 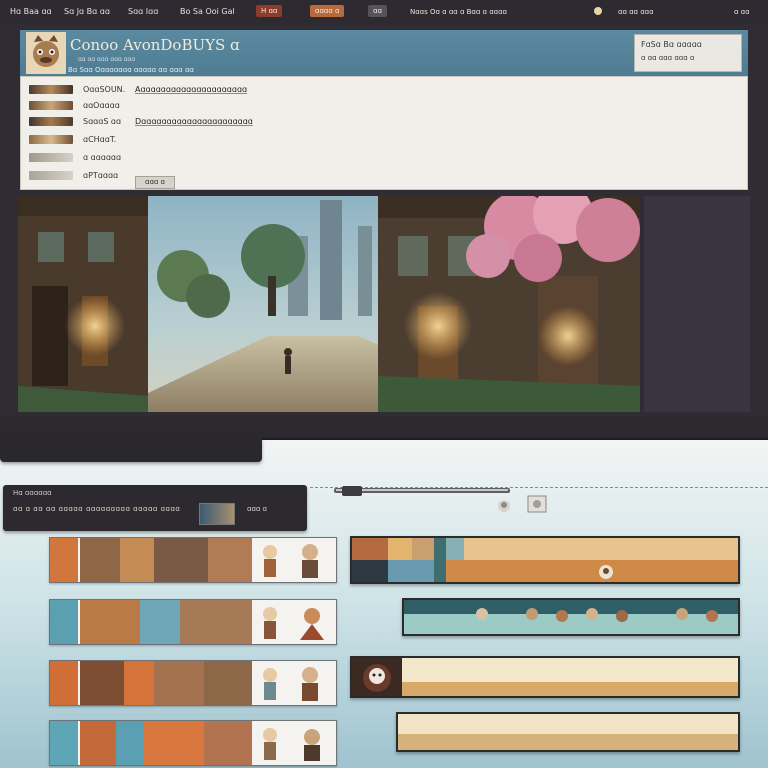 I want to click on toolbar-button-2: ɑɑɑɑ ɑ, so click(x=327, y=11).